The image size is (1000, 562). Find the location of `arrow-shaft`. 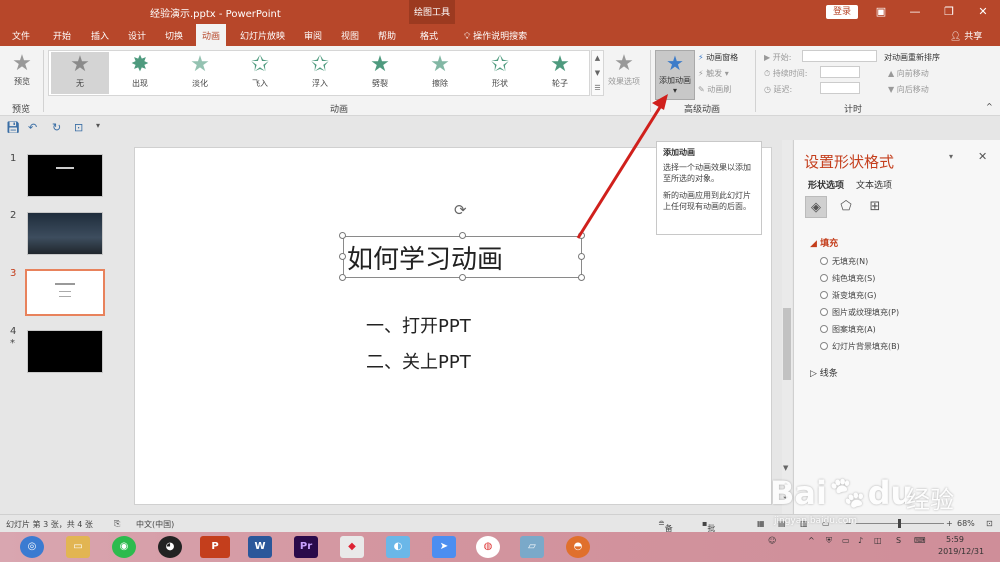

arrow-shaft is located at coordinates (620, 171).